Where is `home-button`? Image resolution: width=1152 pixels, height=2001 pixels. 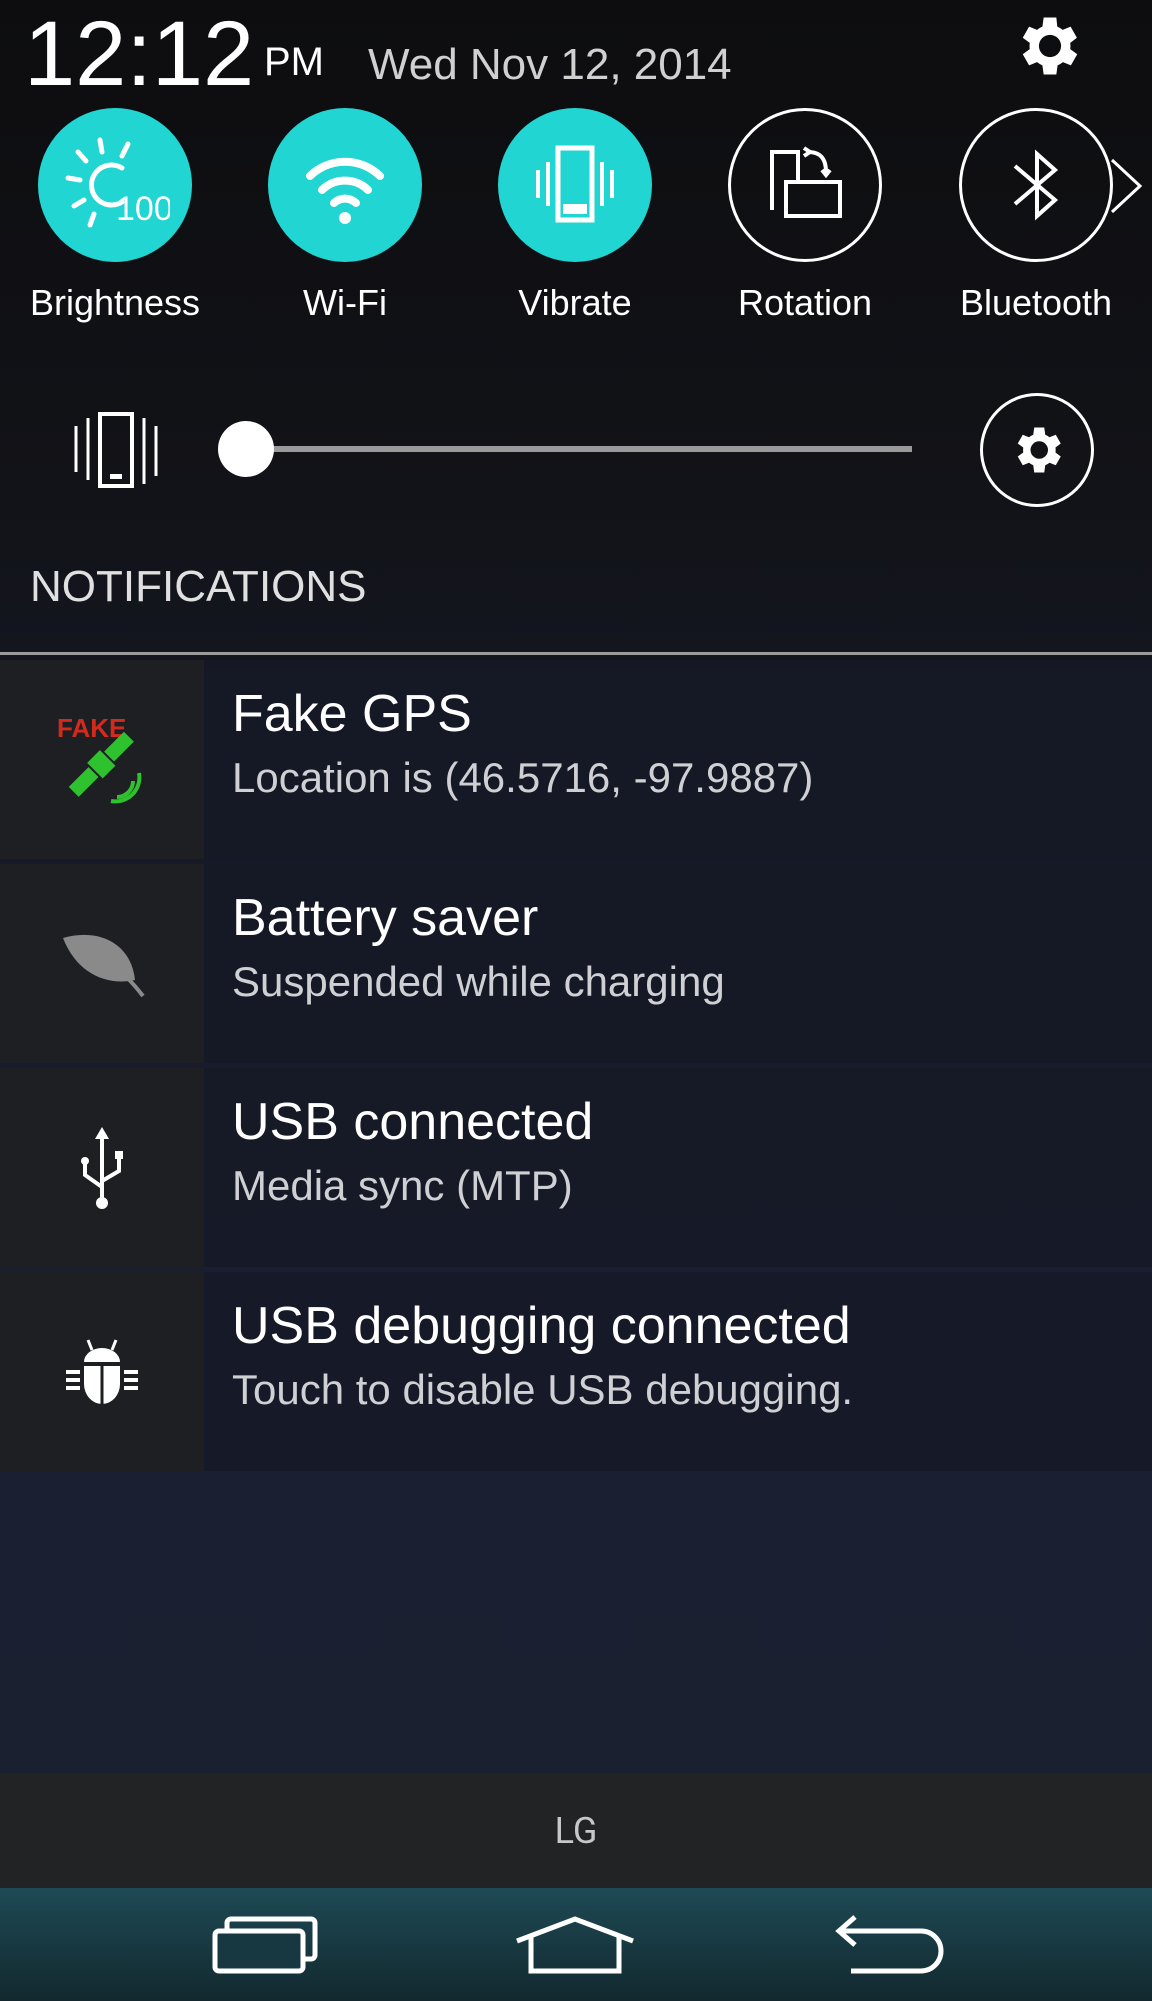
home-button is located at coordinates (575, 1944).